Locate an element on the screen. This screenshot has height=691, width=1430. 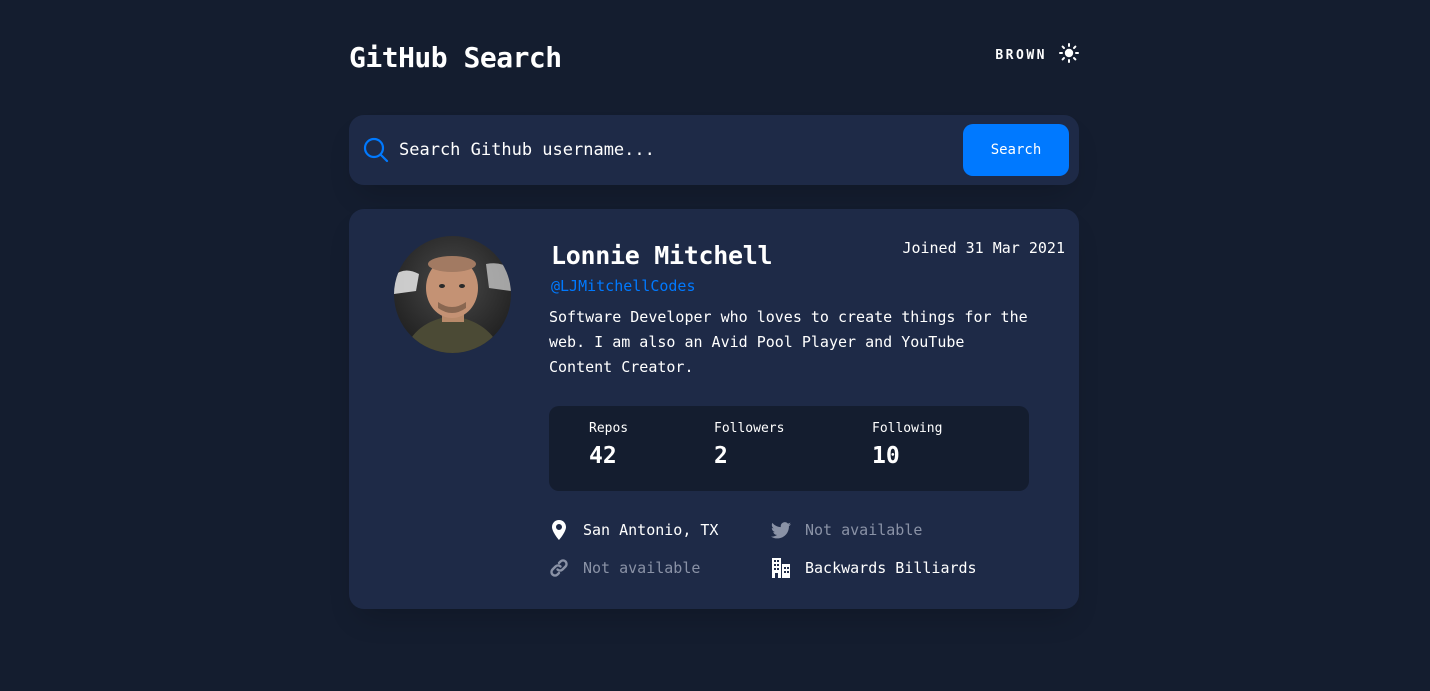
search-icon is located at coordinates (376, 150).